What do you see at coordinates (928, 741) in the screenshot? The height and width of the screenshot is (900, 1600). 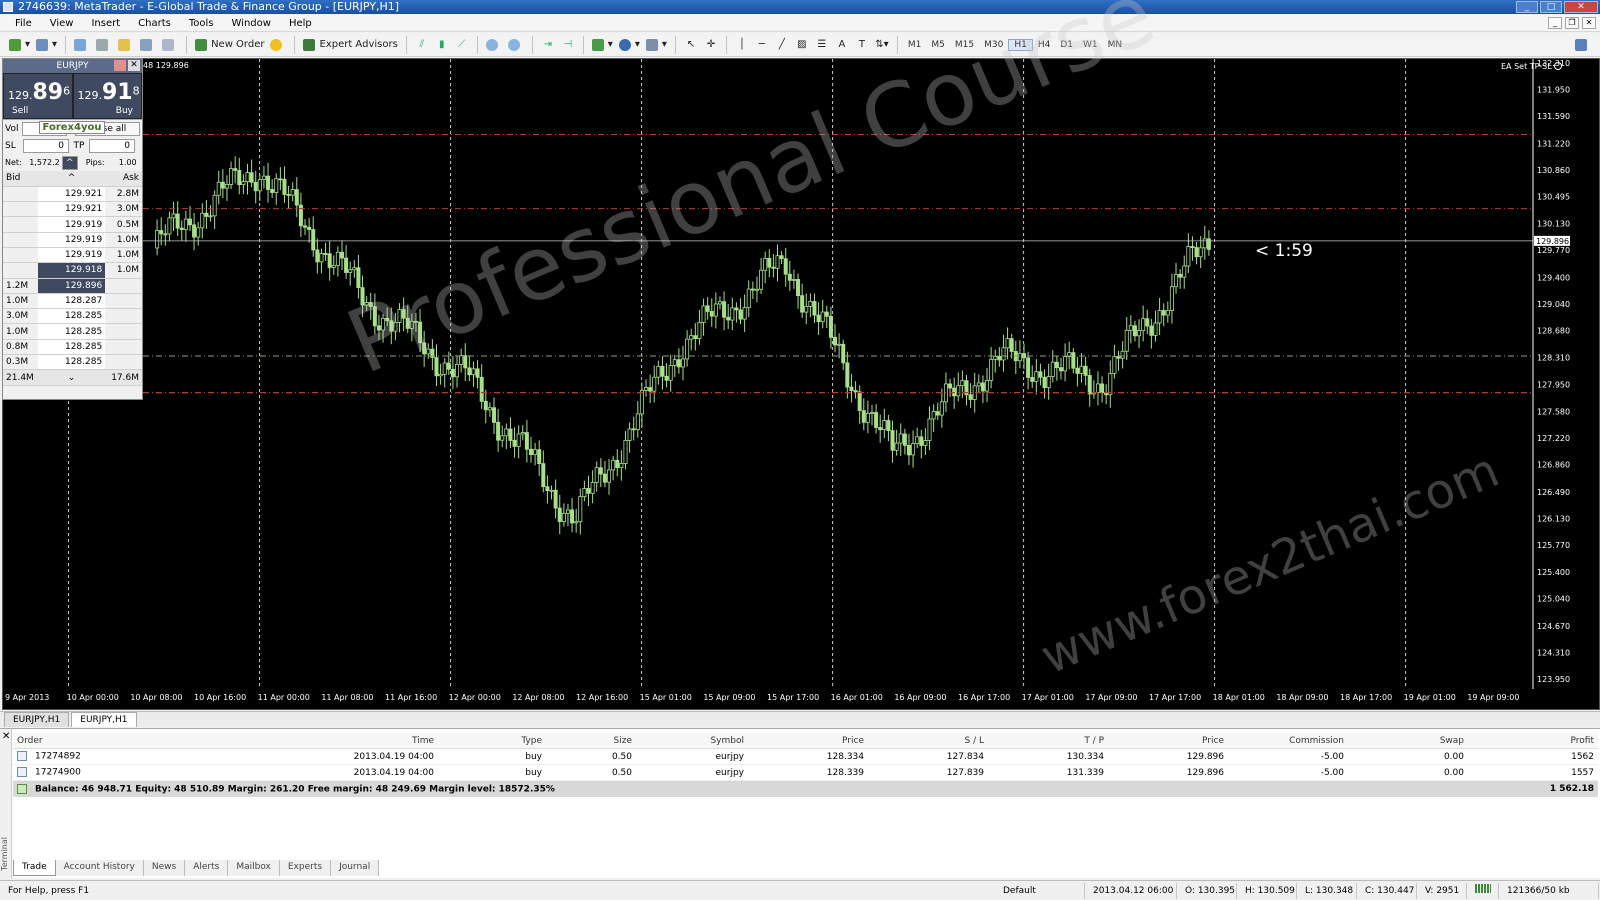 I see `col-sl: S / L` at bounding box center [928, 741].